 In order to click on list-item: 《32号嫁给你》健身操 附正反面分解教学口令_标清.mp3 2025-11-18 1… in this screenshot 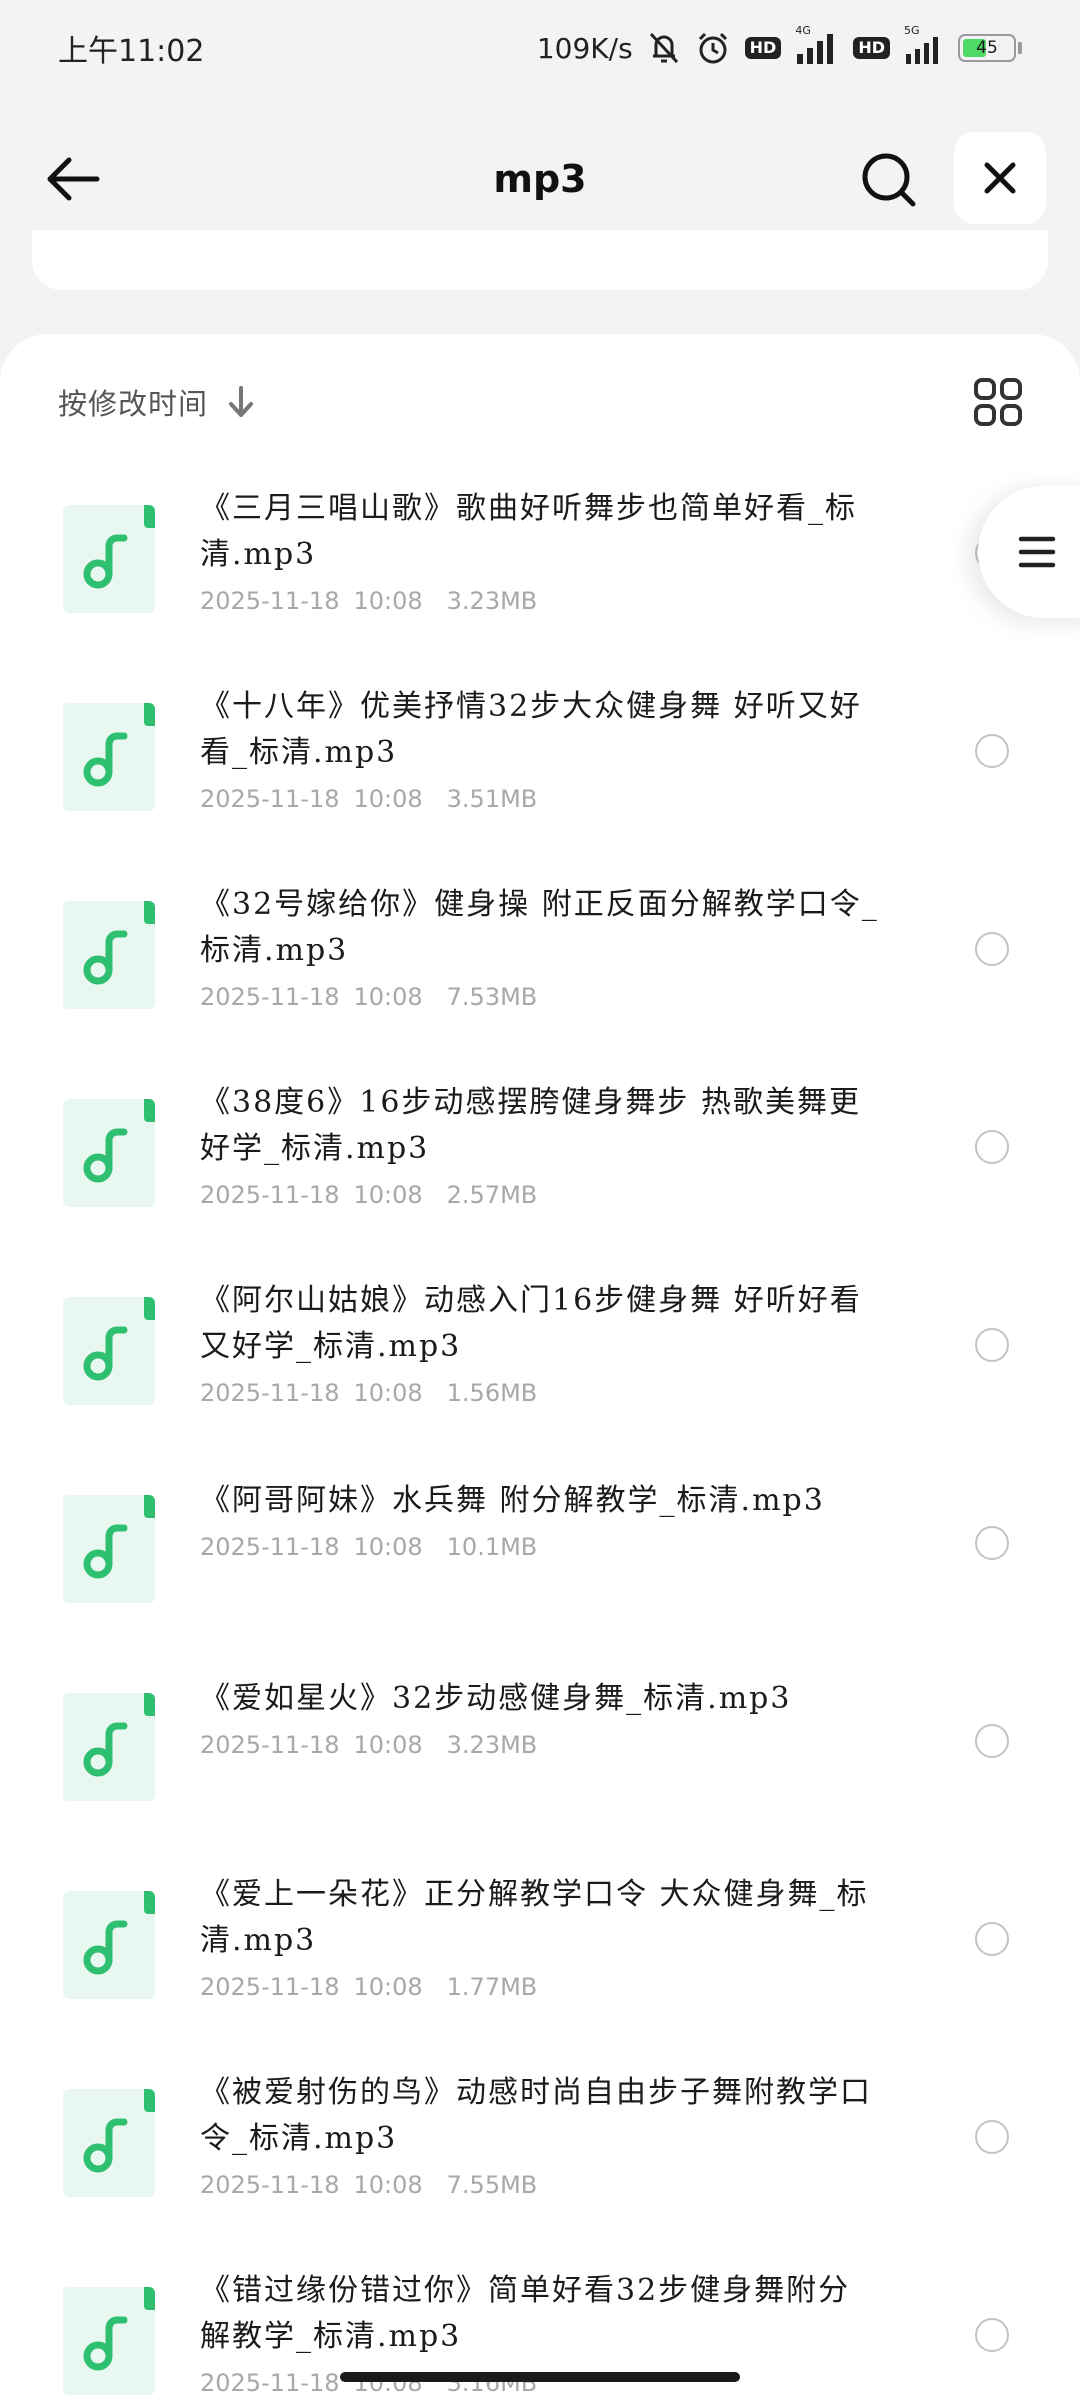, I will do `click(540, 969)`.